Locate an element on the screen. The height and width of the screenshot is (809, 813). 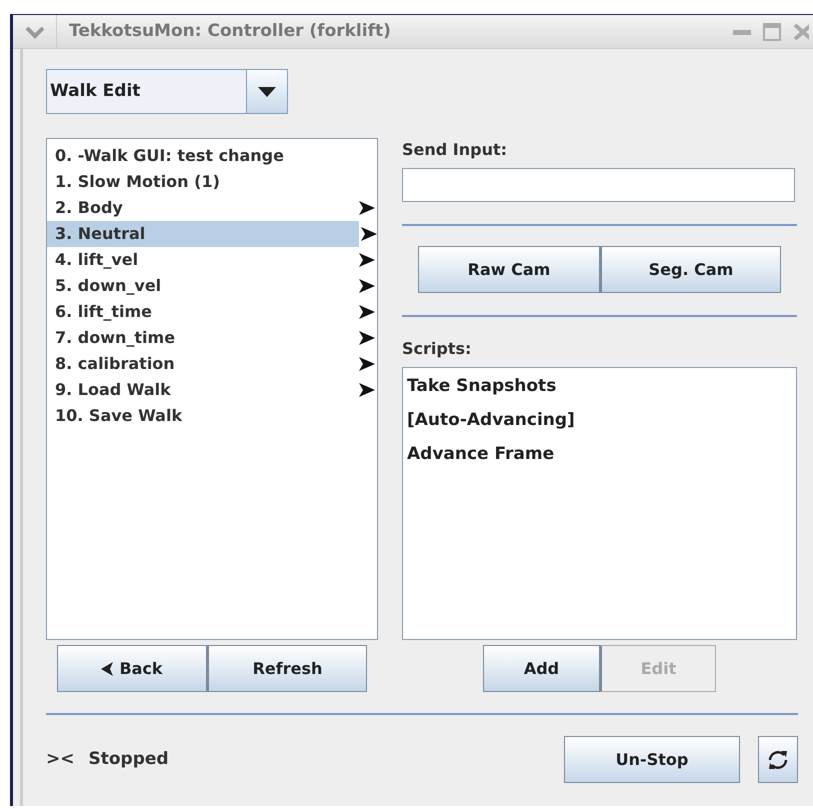
reconnect-button is located at coordinates (778, 759).